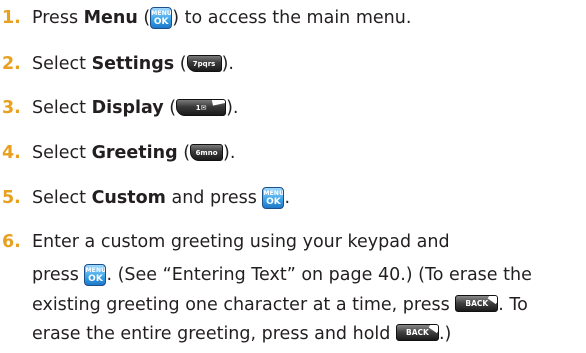  I want to click on step-number: 3., so click(11, 108).